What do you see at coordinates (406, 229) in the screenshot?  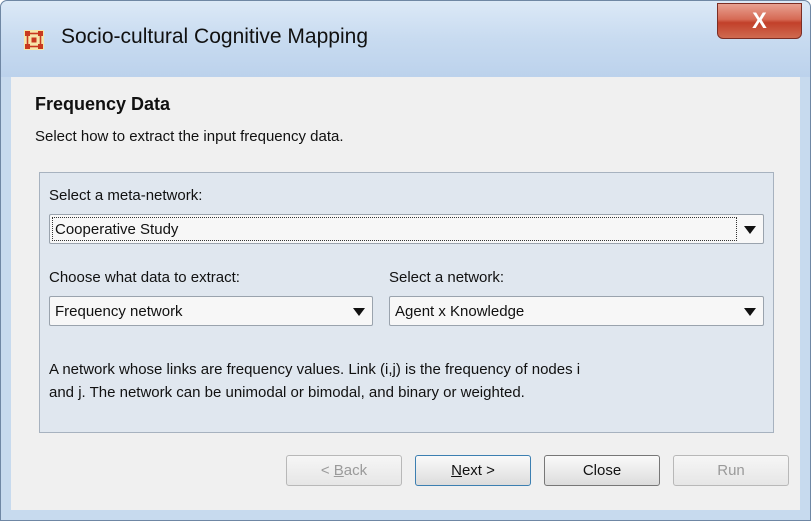 I see `meta-network-select: Cooperative Study` at bounding box center [406, 229].